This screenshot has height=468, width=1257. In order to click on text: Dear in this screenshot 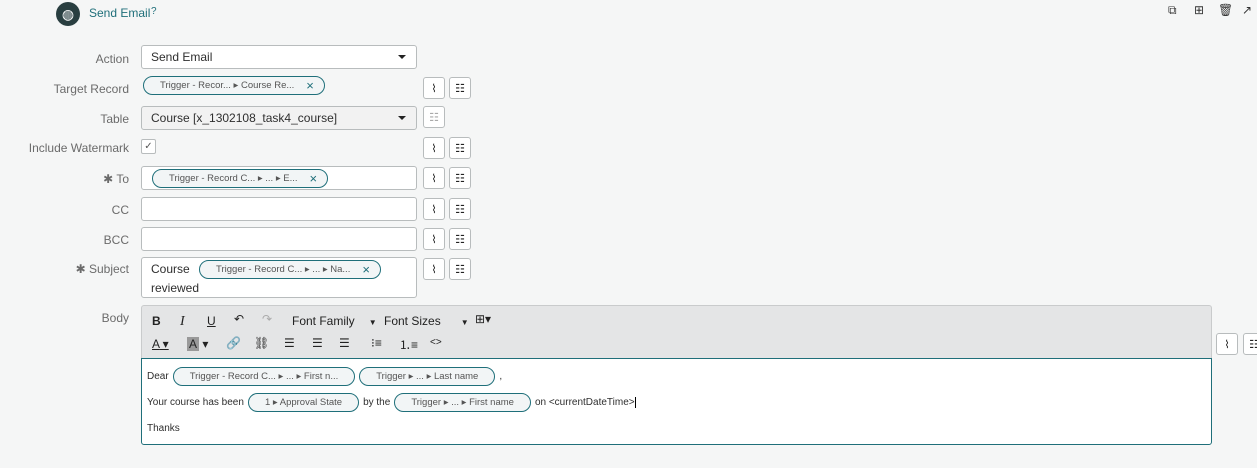, I will do `click(158, 376)`.